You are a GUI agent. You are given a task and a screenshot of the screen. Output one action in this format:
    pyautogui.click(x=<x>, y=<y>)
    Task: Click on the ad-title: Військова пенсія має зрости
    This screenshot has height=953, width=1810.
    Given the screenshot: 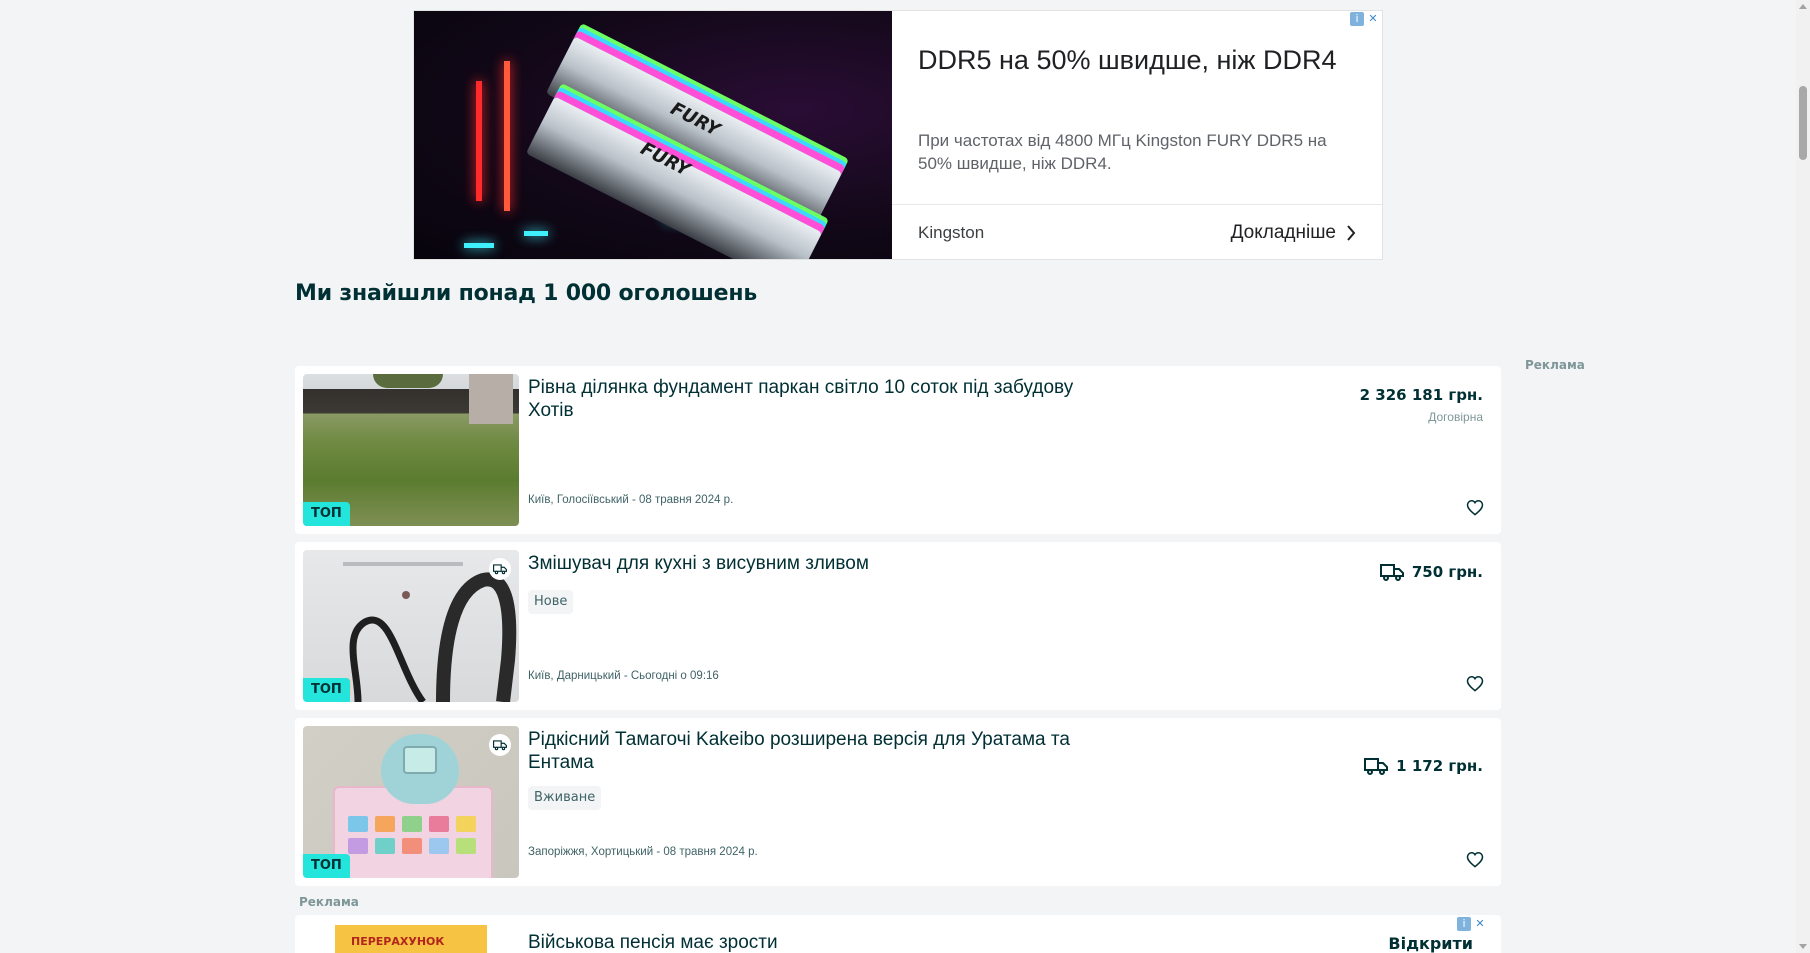 What is the action you would take?
    pyautogui.click(x=653, y=942)
    